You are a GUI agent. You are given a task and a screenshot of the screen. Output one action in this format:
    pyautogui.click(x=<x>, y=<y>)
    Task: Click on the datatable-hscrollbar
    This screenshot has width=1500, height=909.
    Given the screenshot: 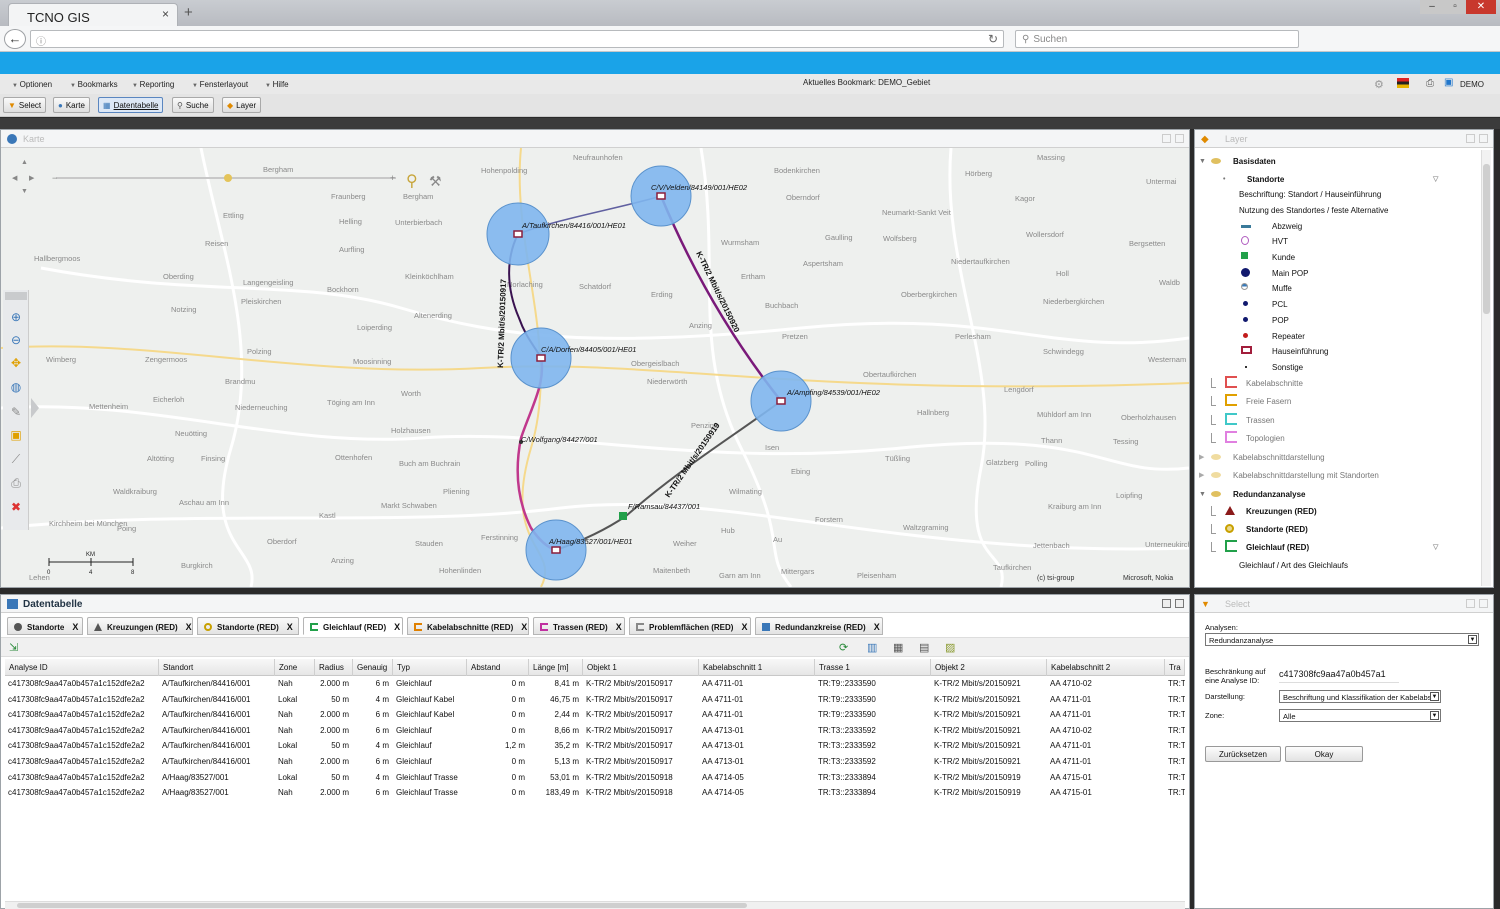 What is the action you would take?
    pyautogui.click(x=595, y=905)
    